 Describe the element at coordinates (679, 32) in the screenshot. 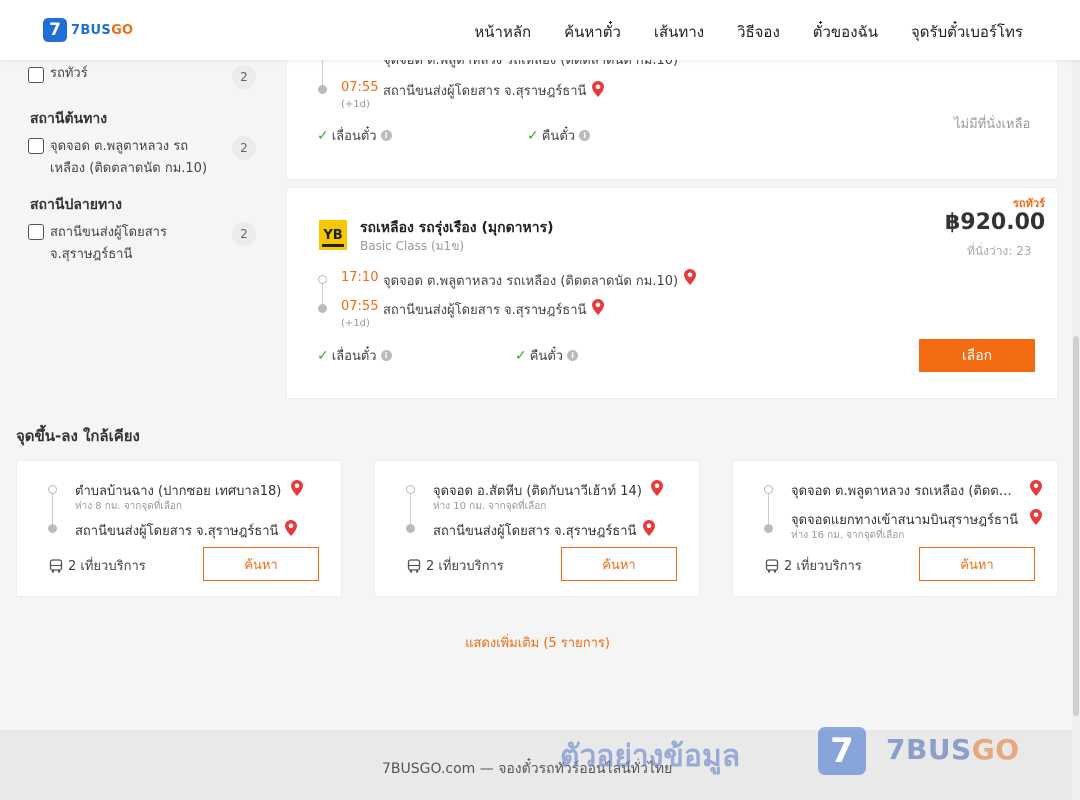

I see `nav-routes: เส้นทาง` at that location.